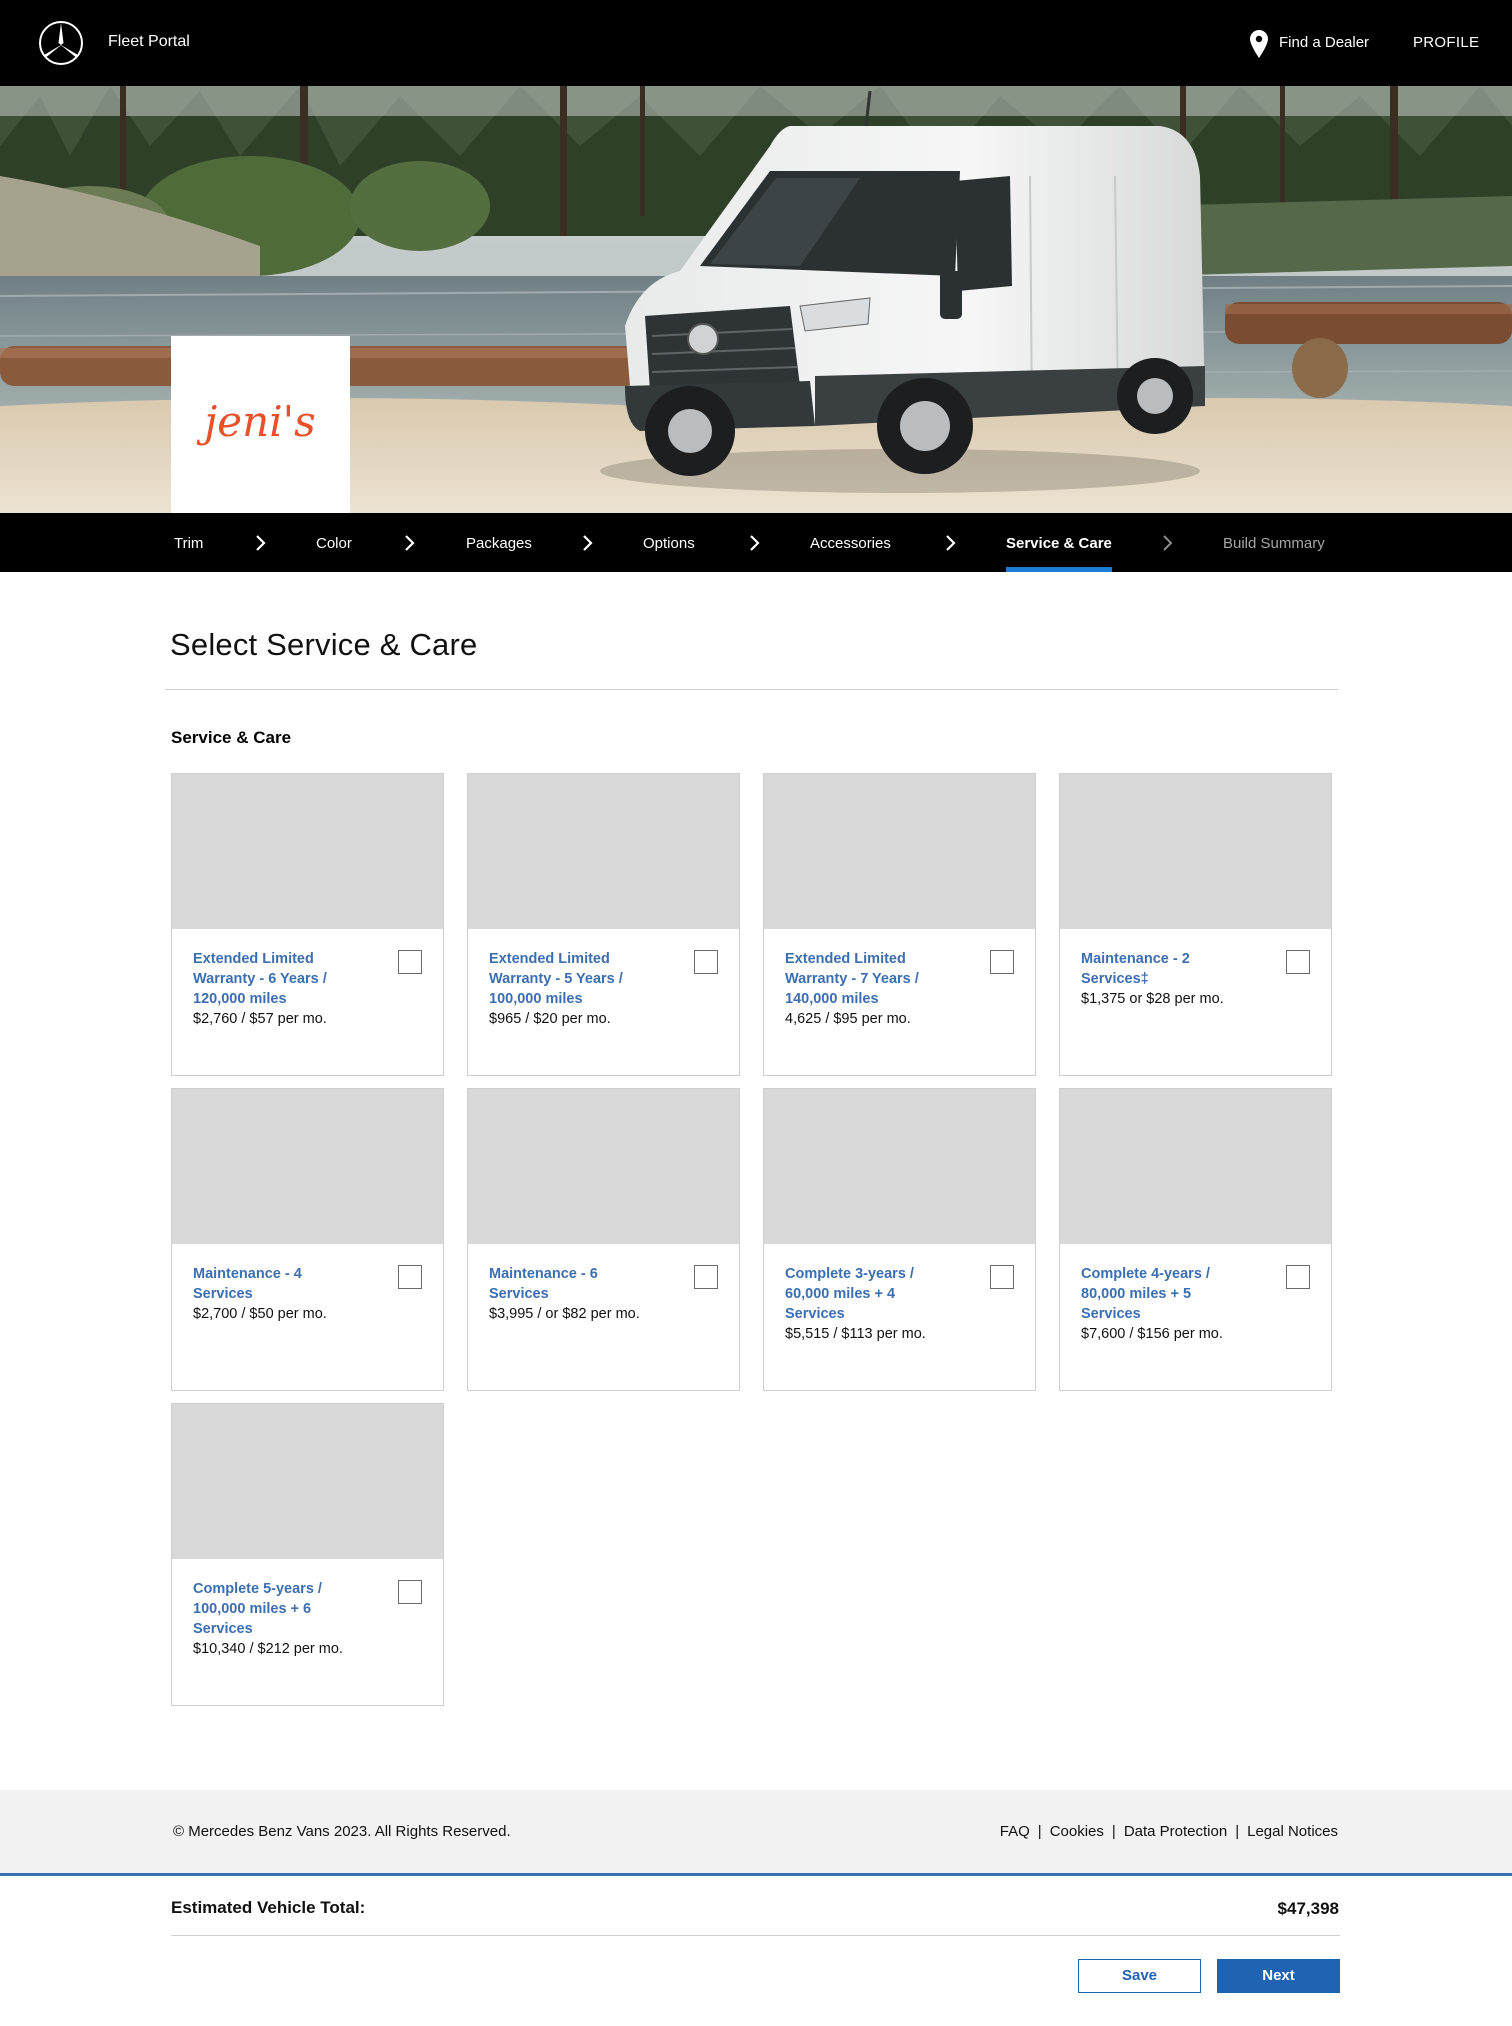 Image resolution: width=1512 pixels, height=2026 pixels. What do you see at coordinates (268, 1907) in the screenshot?
I see `total-label: Estimated Vehicle Total:` at bounding box center [268, 1907].